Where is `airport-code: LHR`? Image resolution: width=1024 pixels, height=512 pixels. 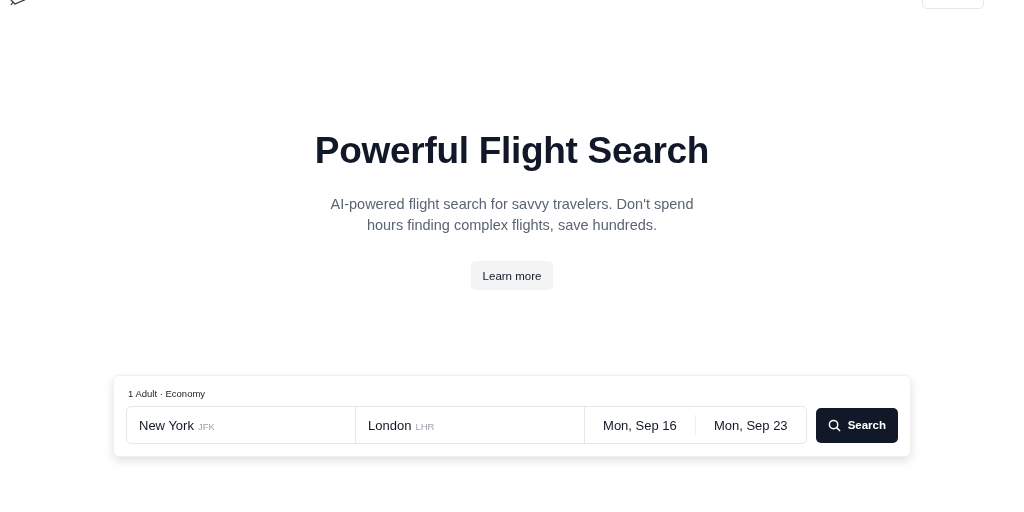
airport-code: LHR is located at coordinates (425, 426).